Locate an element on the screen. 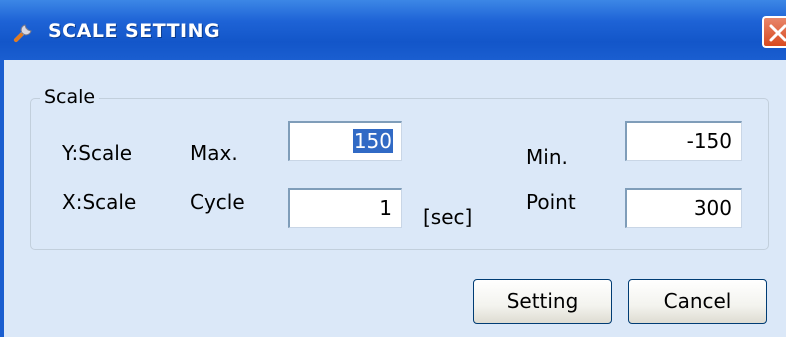 Image resolution: width=786 pixels, height=337 pixels. groupbox-legend: Scale is located at coordinates (70, 97).